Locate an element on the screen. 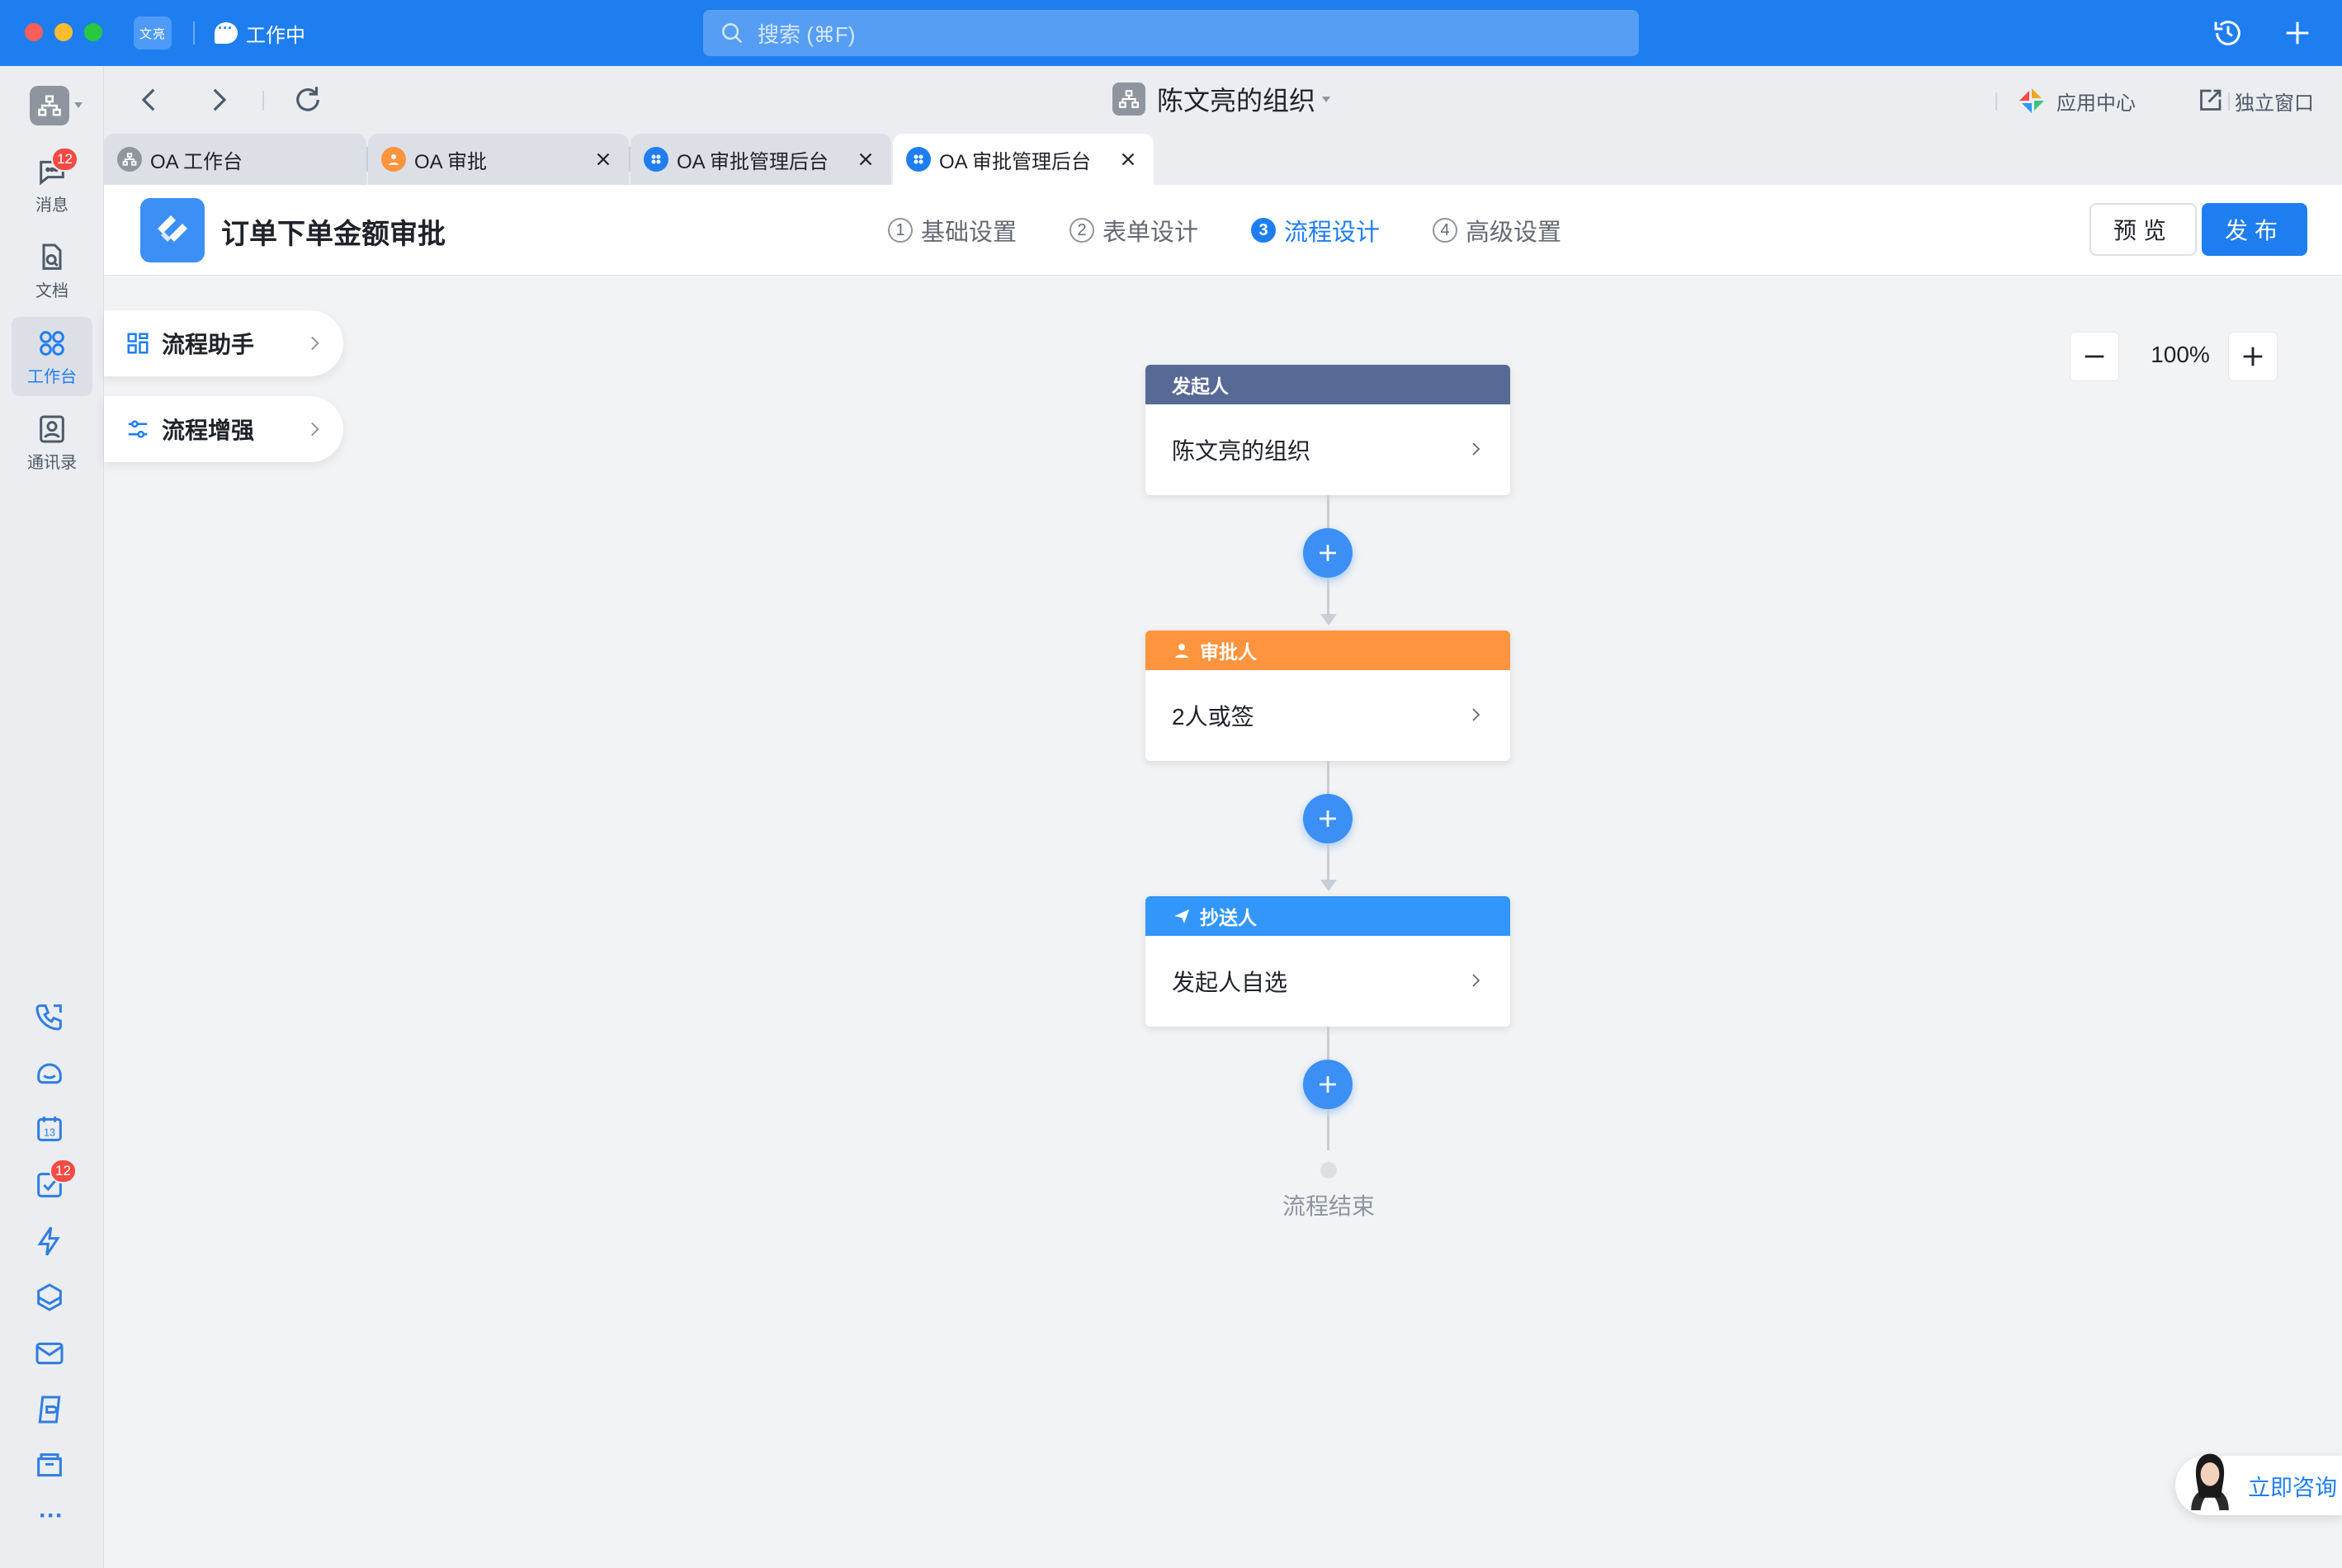  node-type-label: 审批人 is located at coordinates (1228, 652).